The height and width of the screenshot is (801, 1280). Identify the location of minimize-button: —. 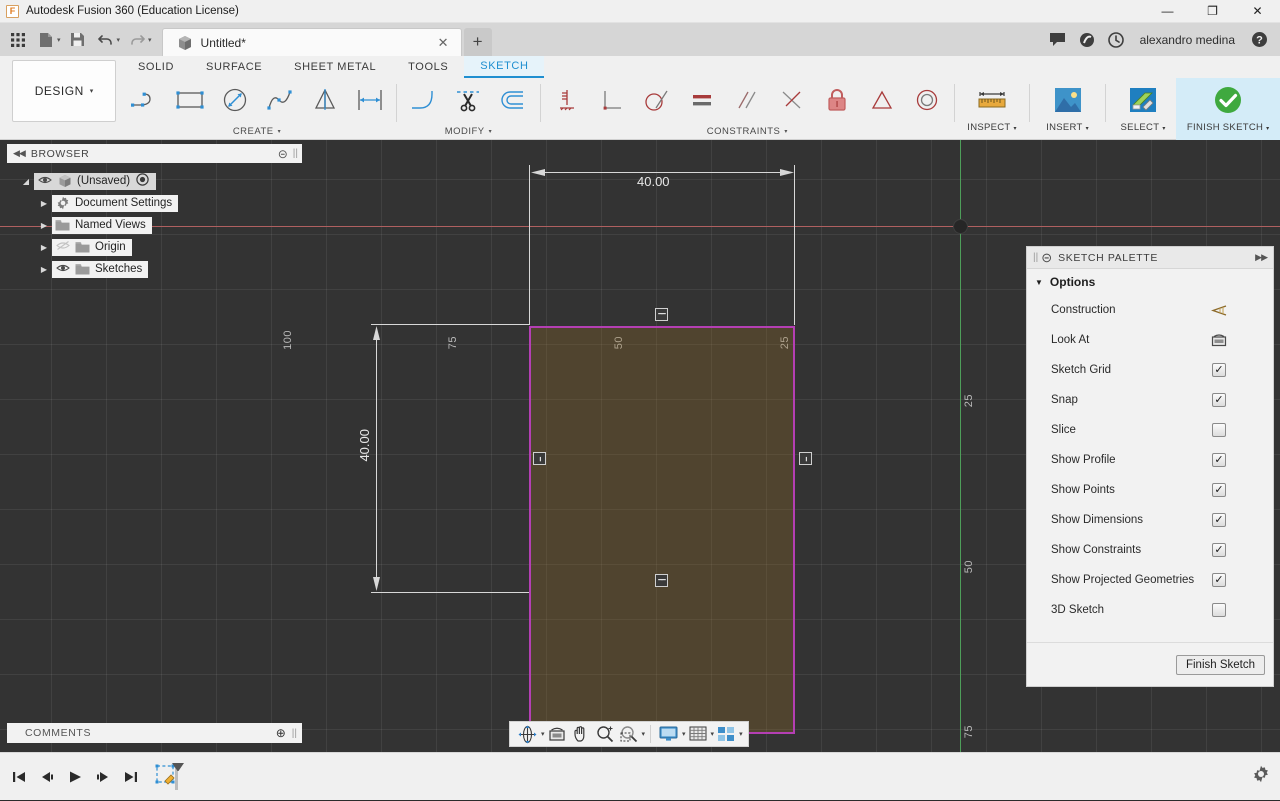
(1167, 11).